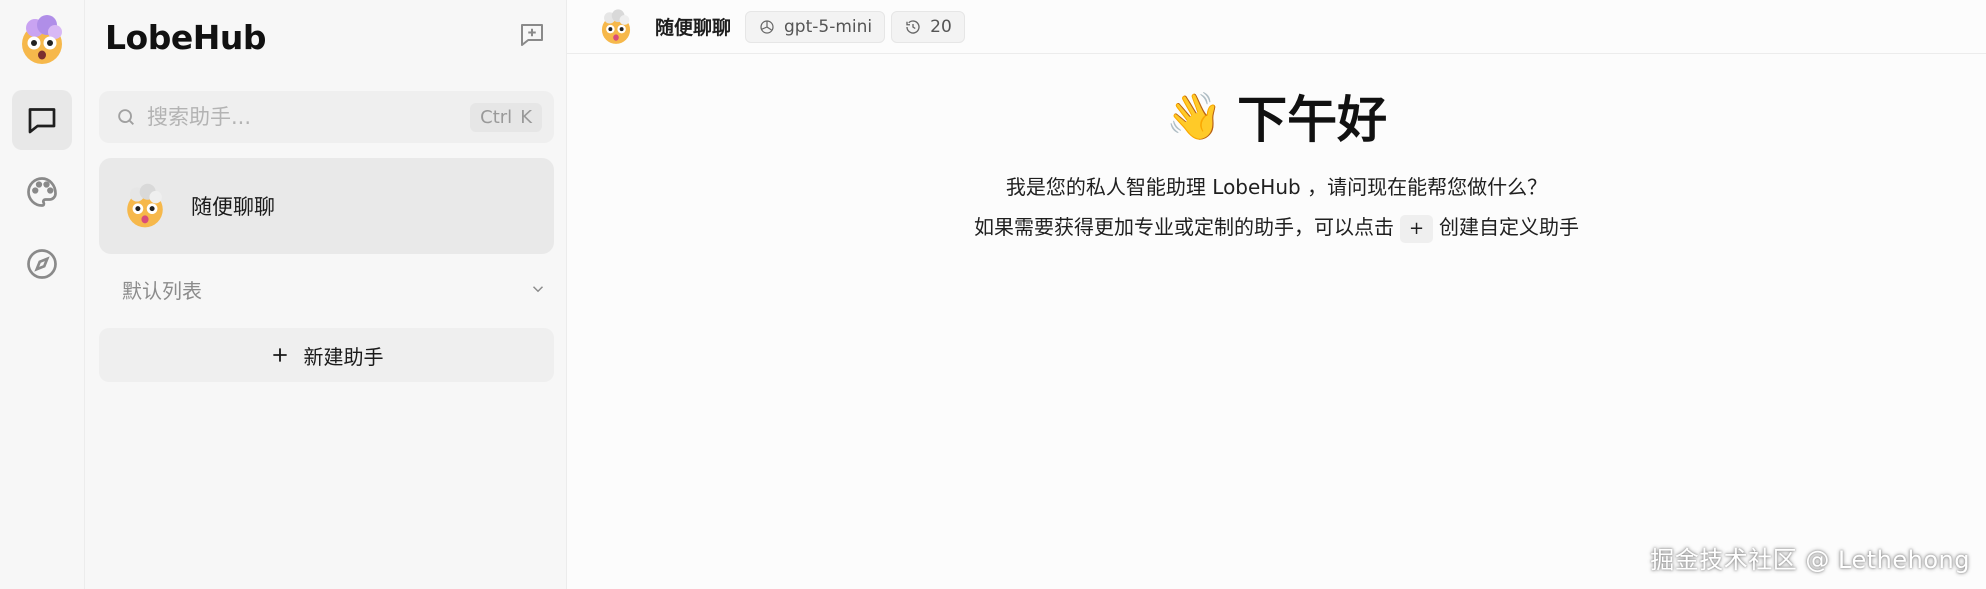 The width and height of the screenshot is (1986, 589). I want to click on openai-icon, so click(767, 26).